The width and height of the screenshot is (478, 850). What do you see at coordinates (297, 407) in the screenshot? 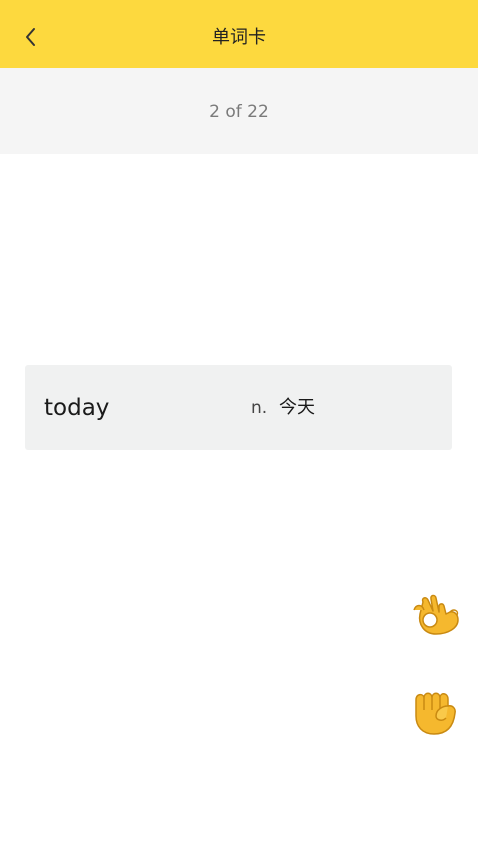
I see `word-meaning: 今天` at bounding box center [297, 407].